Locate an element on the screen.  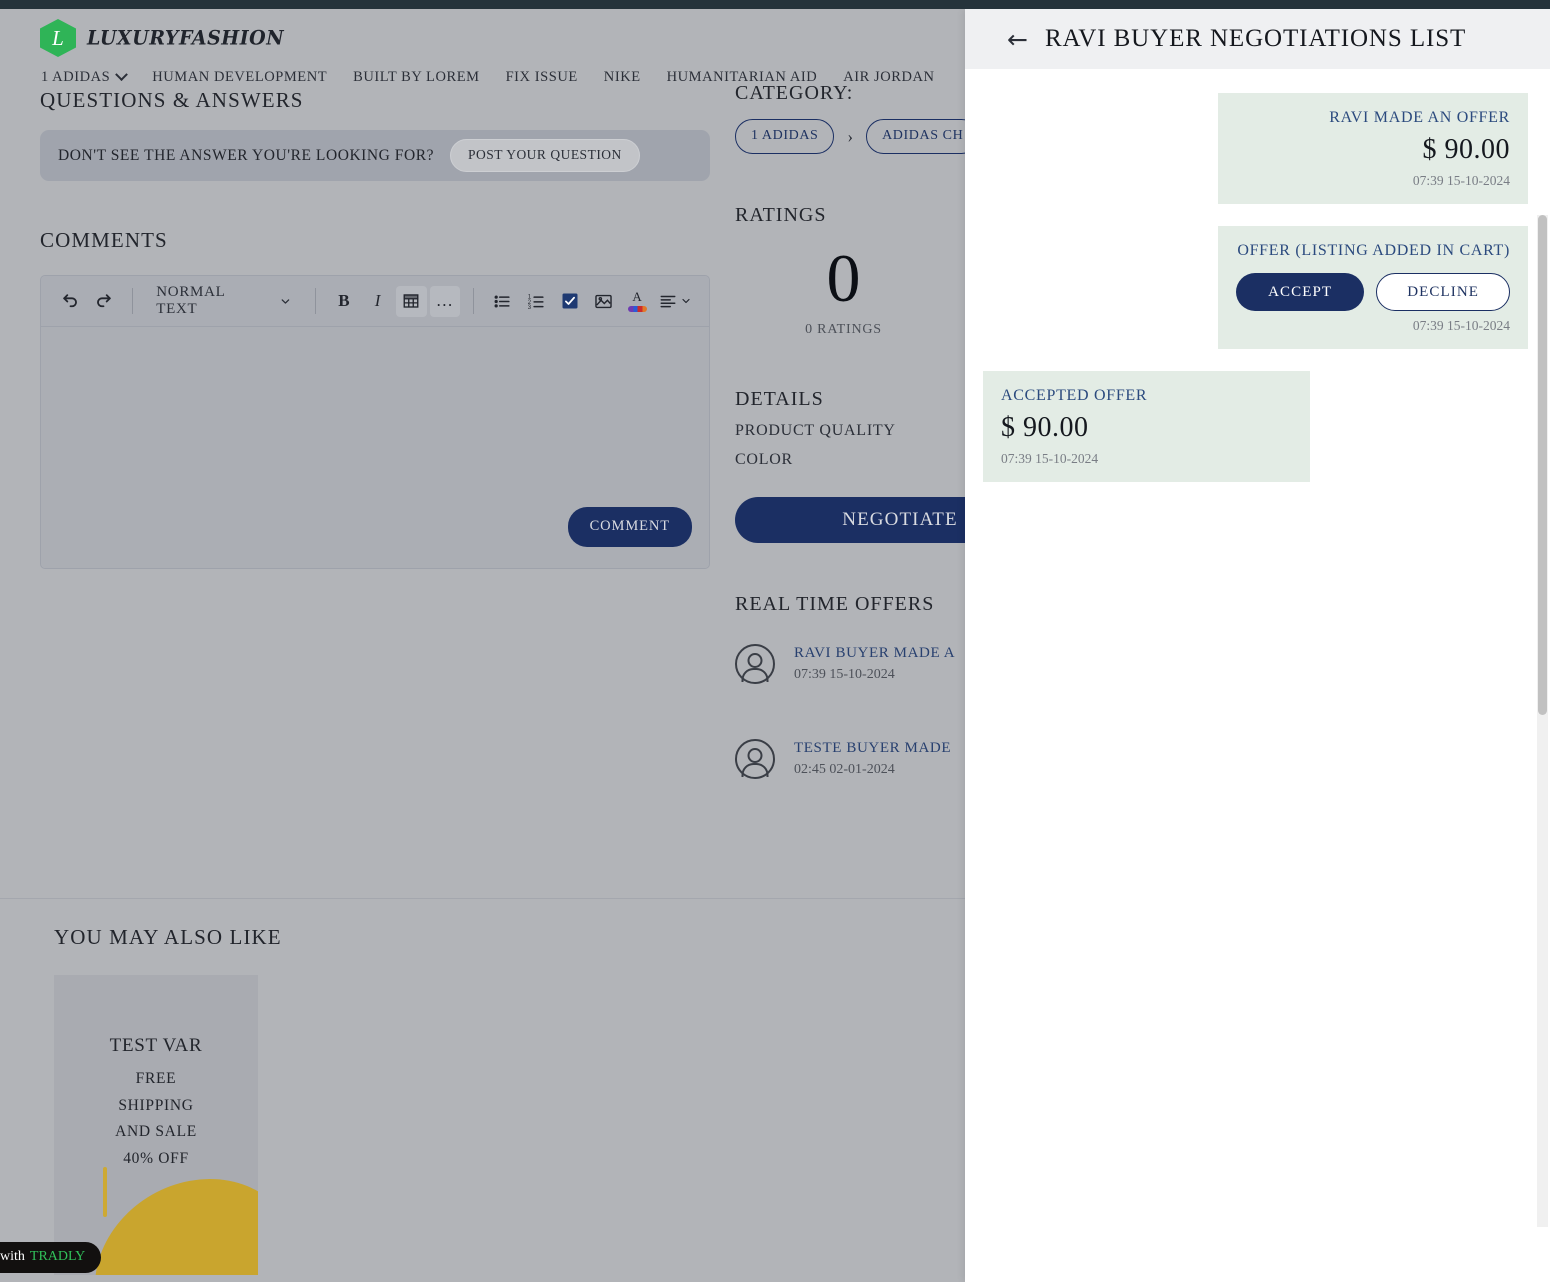
detail-product-quality: PRODUCT QUALITY is located at coordinates (815, 430).